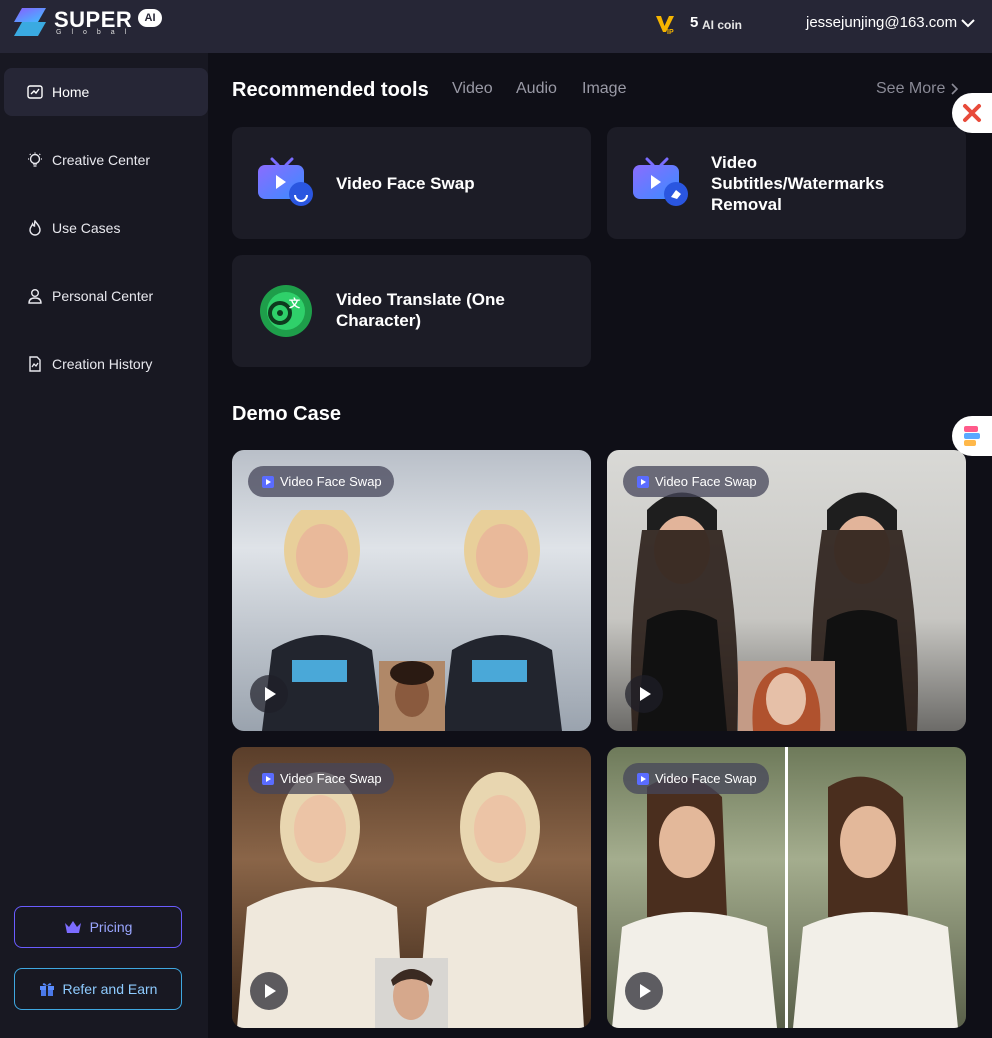  I want to click on tool-card-video-face-swap: Video Face Swap, so click(411, 183).